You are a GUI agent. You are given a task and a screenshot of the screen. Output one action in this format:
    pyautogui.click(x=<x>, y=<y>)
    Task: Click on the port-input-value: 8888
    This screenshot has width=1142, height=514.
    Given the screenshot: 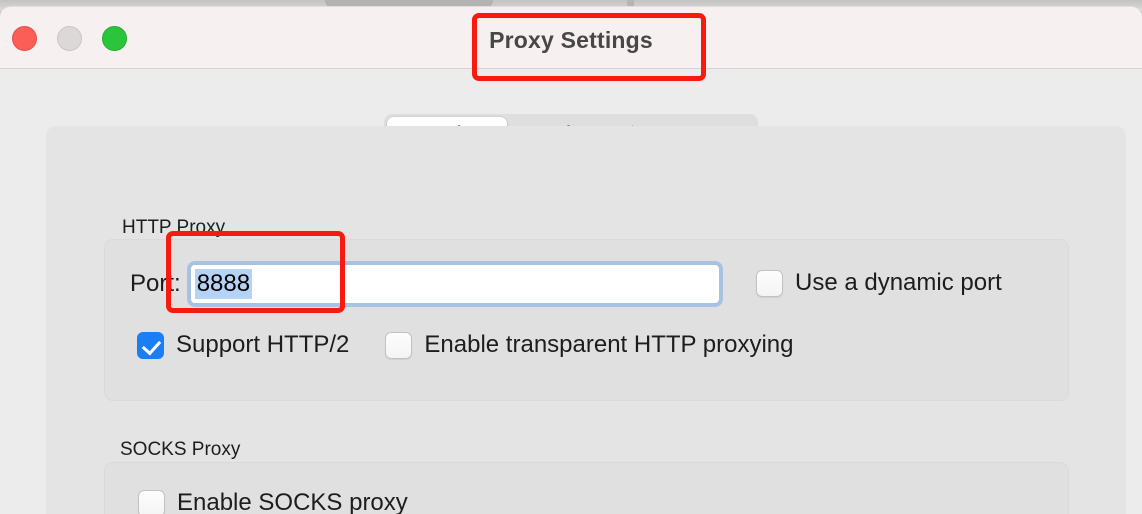 What is the action you would take?
    pyautogui.click(x=223, y=284)
    